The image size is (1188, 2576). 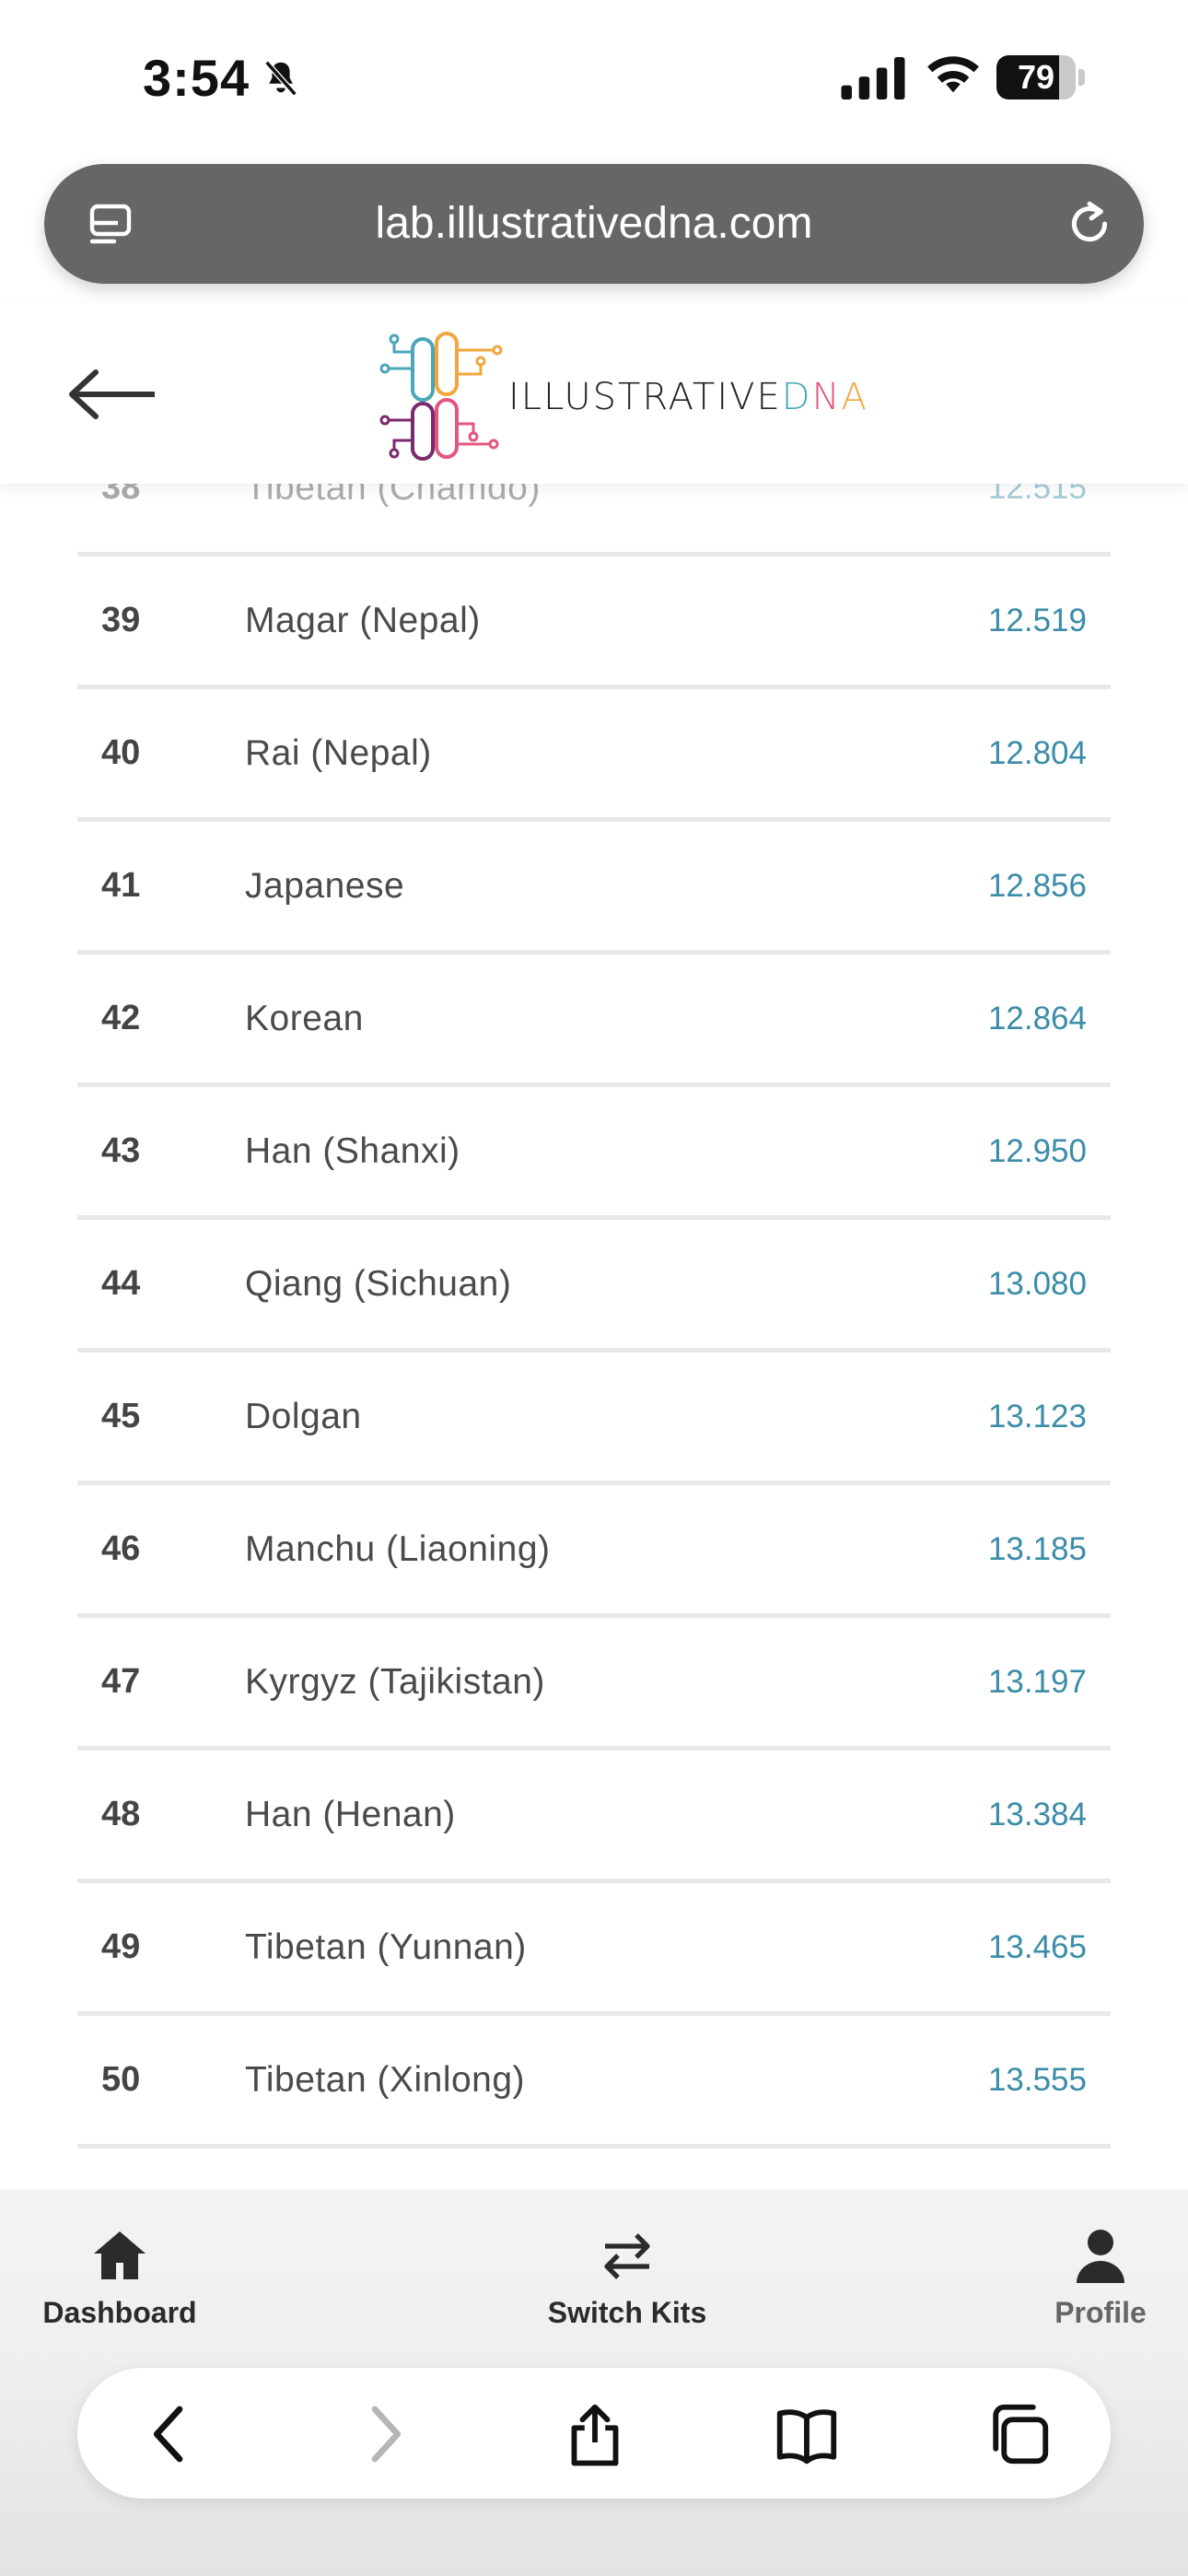 What do you see at coordinates (121, 1681) in the screenshot?
I see `rank-cell: 47` at bounding box center [121, 1681].